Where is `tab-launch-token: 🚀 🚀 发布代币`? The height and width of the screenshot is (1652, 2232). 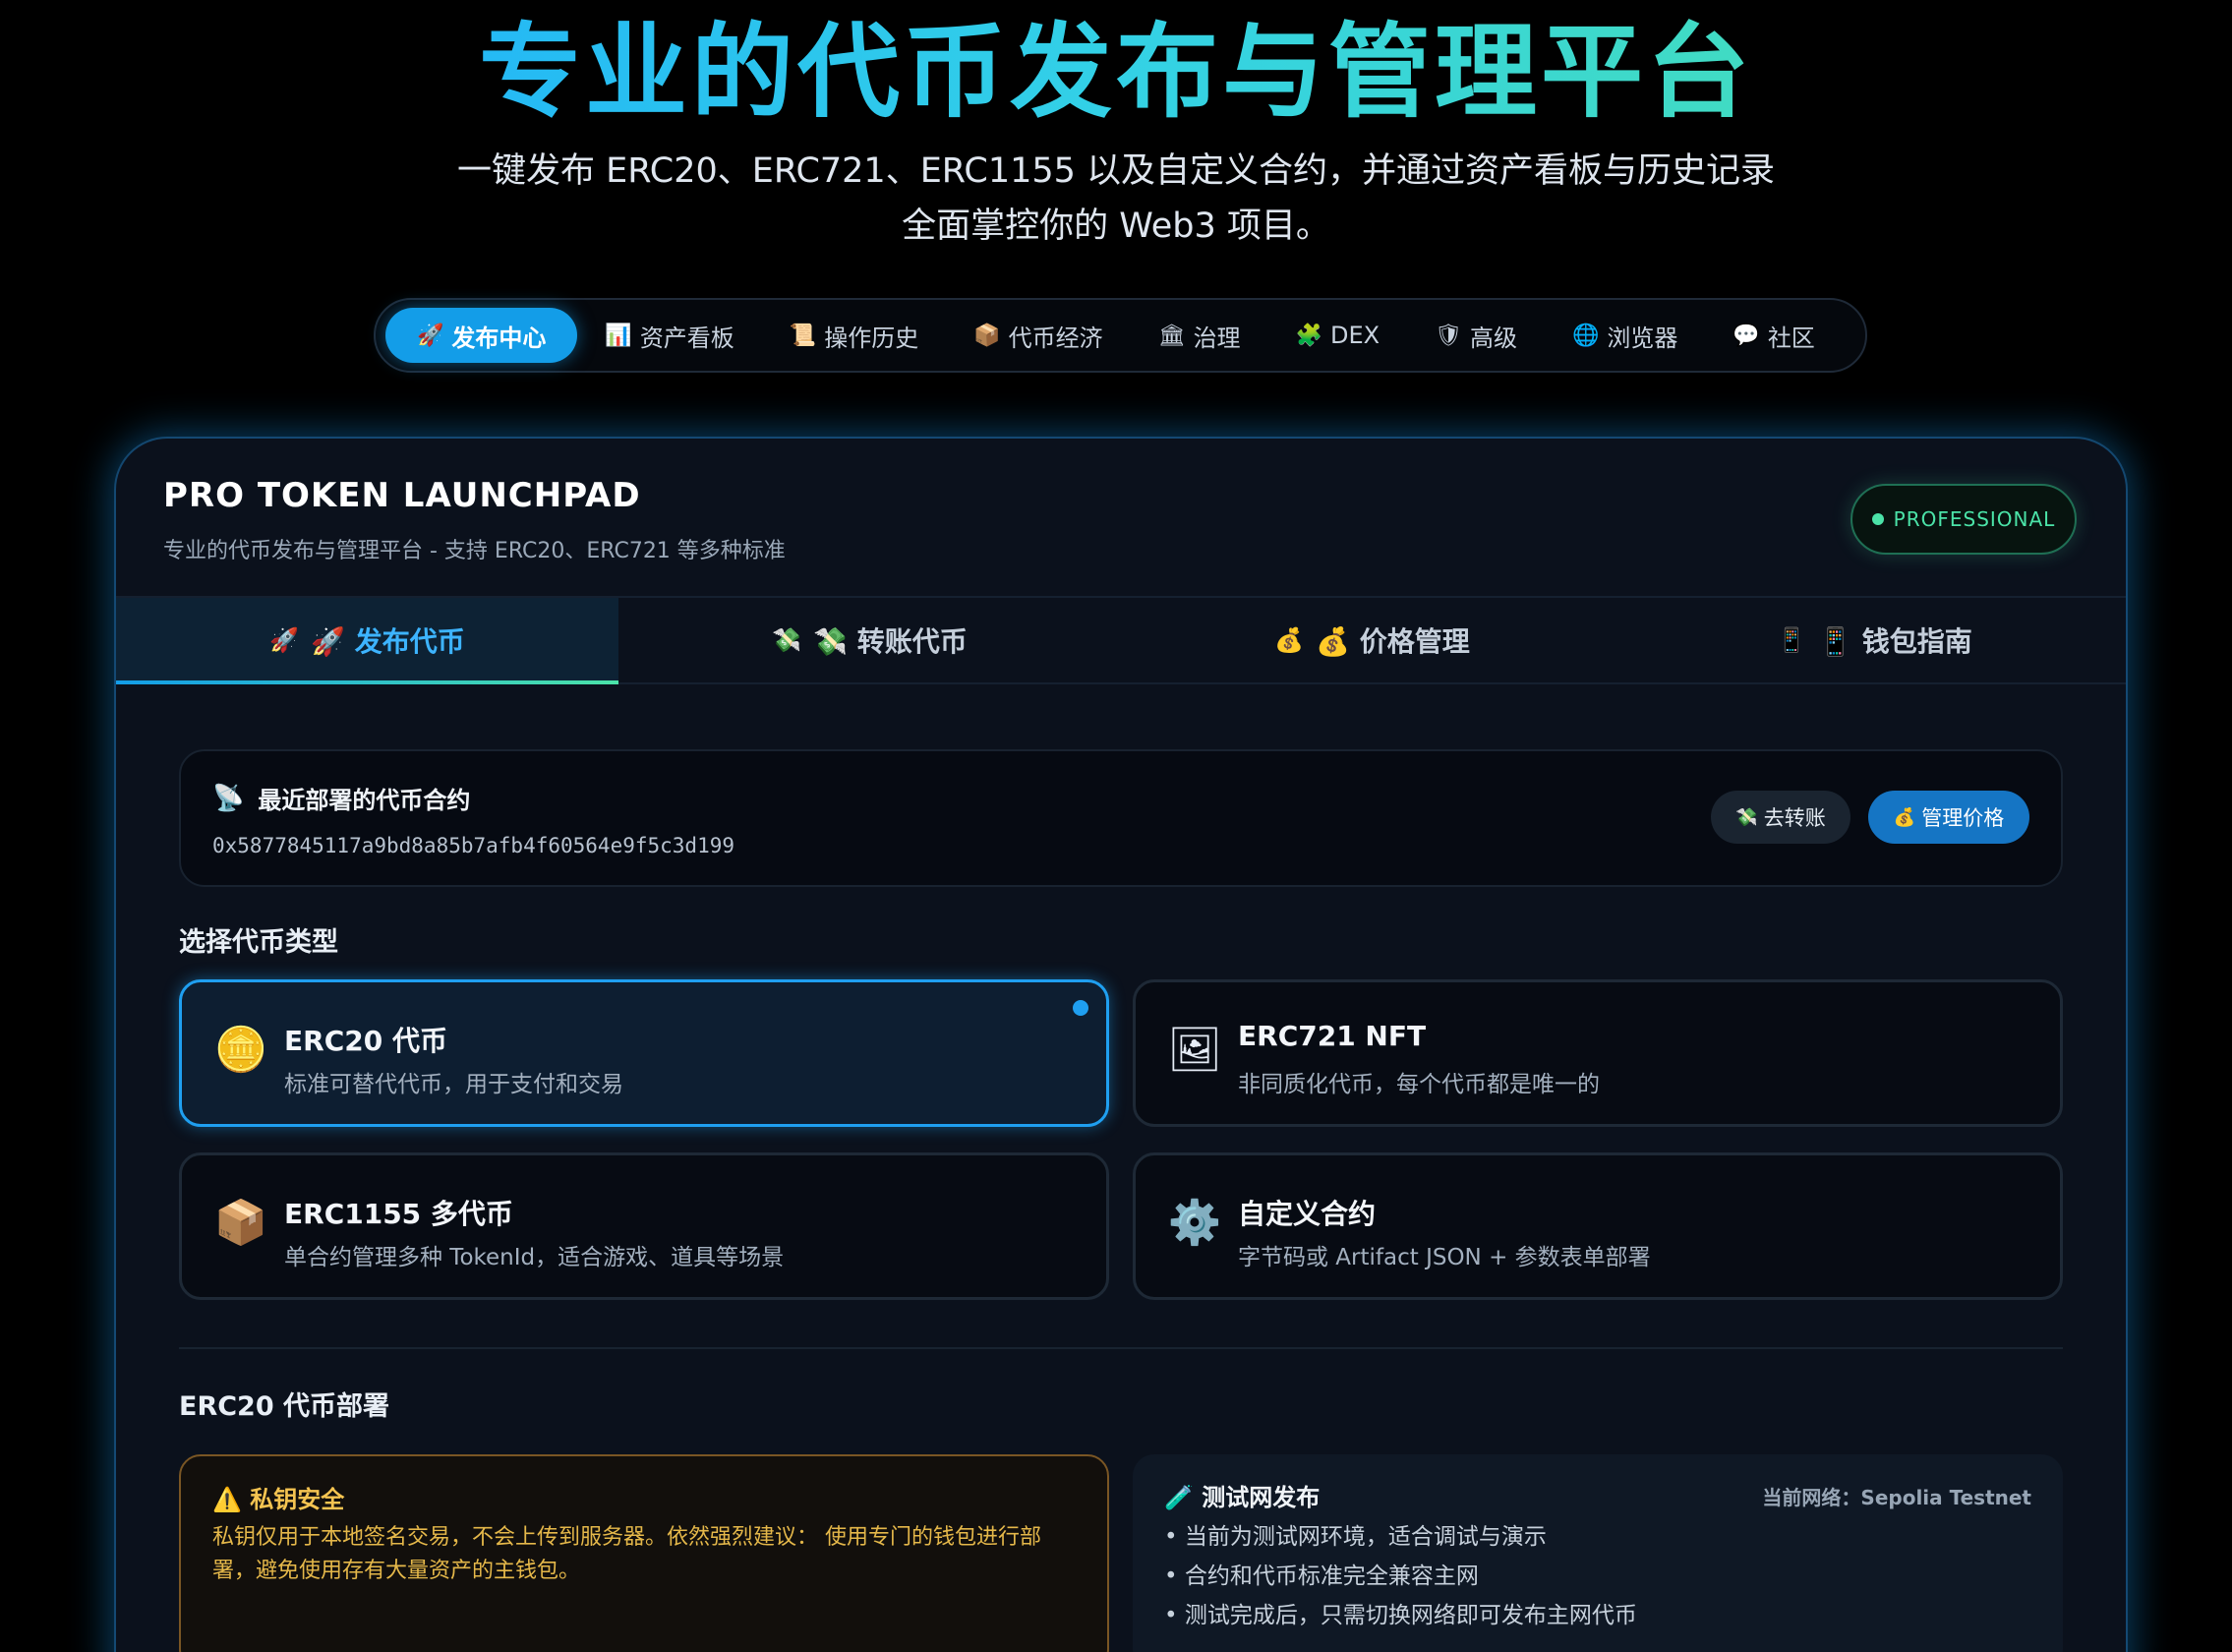 tab-launch-token: 🚀 🚀 发布代币 is located at coordinates (367, 641).